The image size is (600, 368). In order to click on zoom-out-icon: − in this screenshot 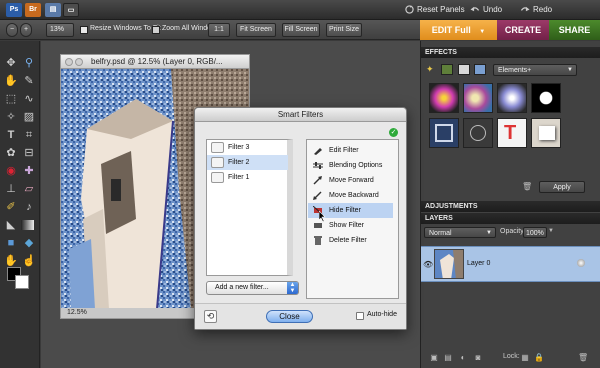, I will do `click(12, 30)`.